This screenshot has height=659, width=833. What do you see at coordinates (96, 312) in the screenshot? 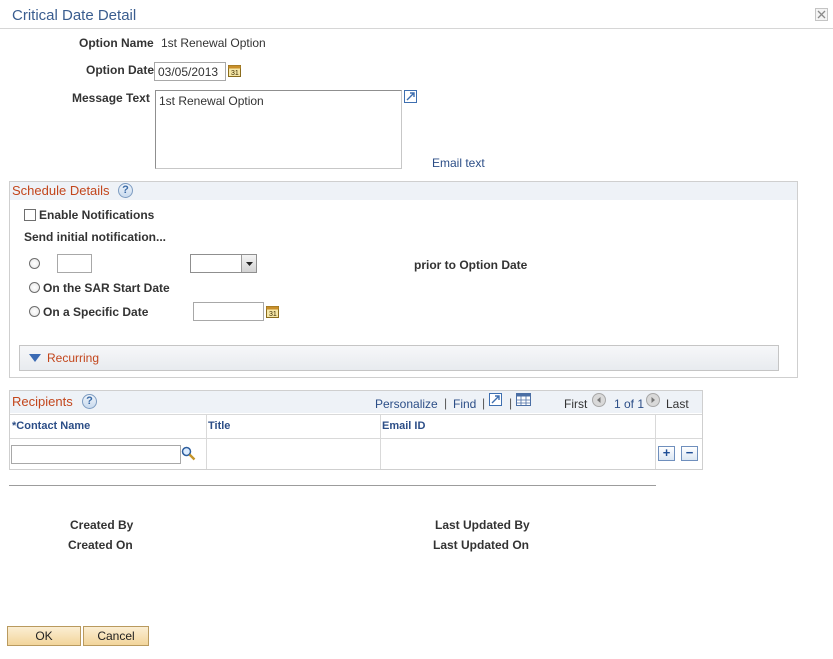
I see `specific-date-label: On a Specific Date` at bounding box center [96, 312].